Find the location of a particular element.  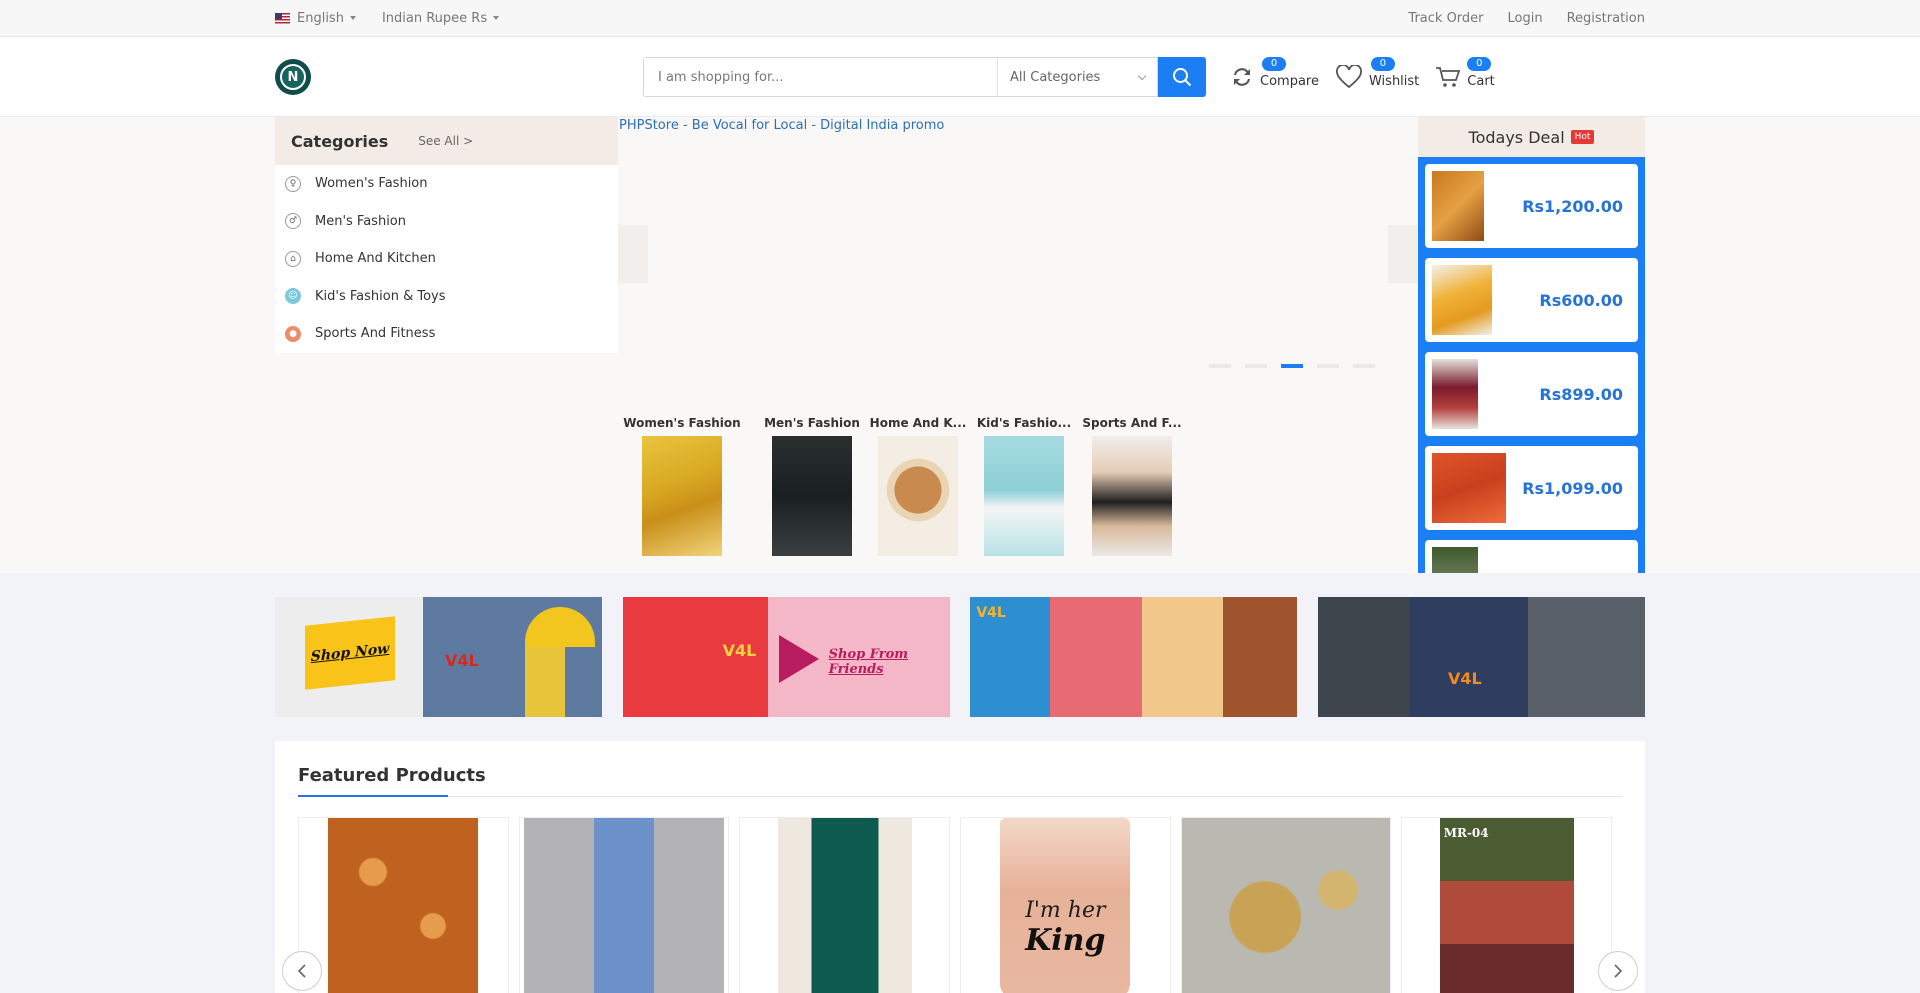

category-select: All Categories is located at coordinates (1077, 77).